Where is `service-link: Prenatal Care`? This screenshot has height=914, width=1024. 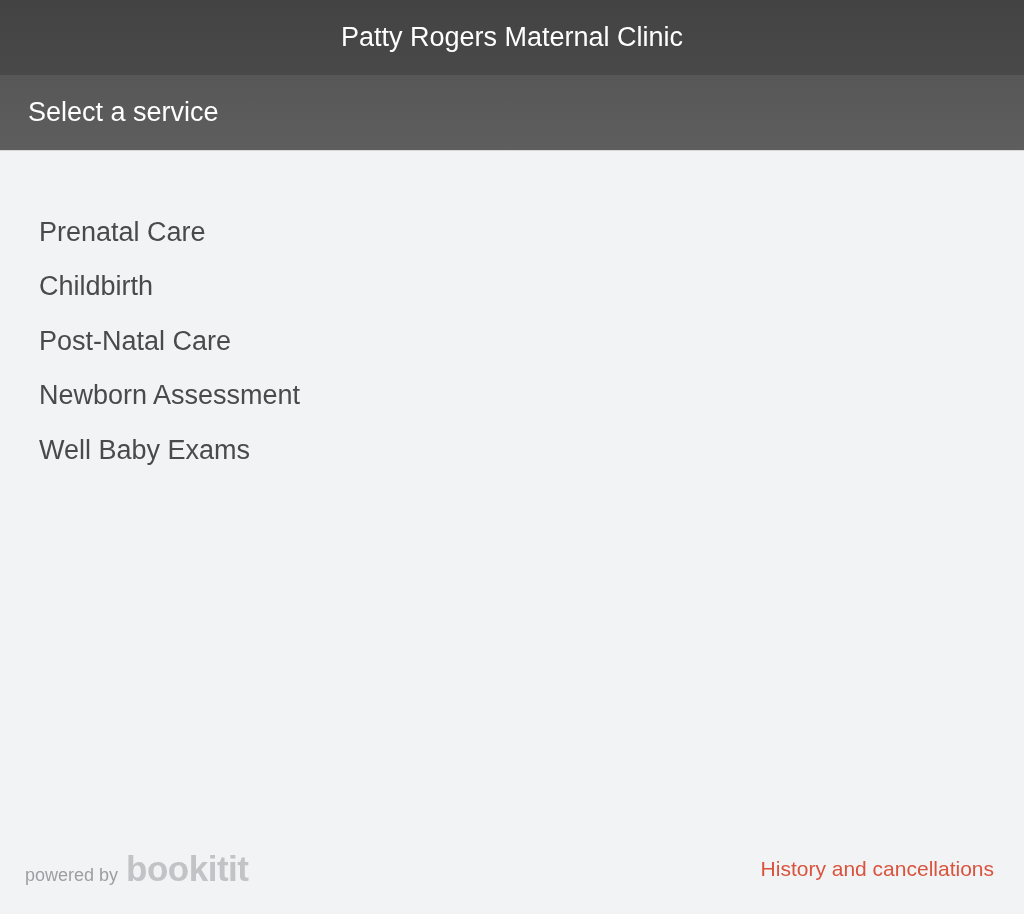
service-link: Prenatal Care is located at coordinates (122, 232).